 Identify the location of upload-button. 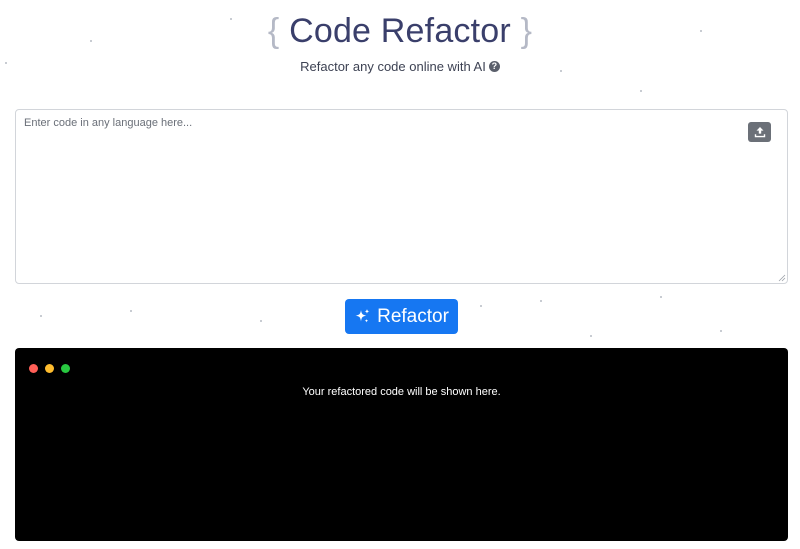
(759, 132).